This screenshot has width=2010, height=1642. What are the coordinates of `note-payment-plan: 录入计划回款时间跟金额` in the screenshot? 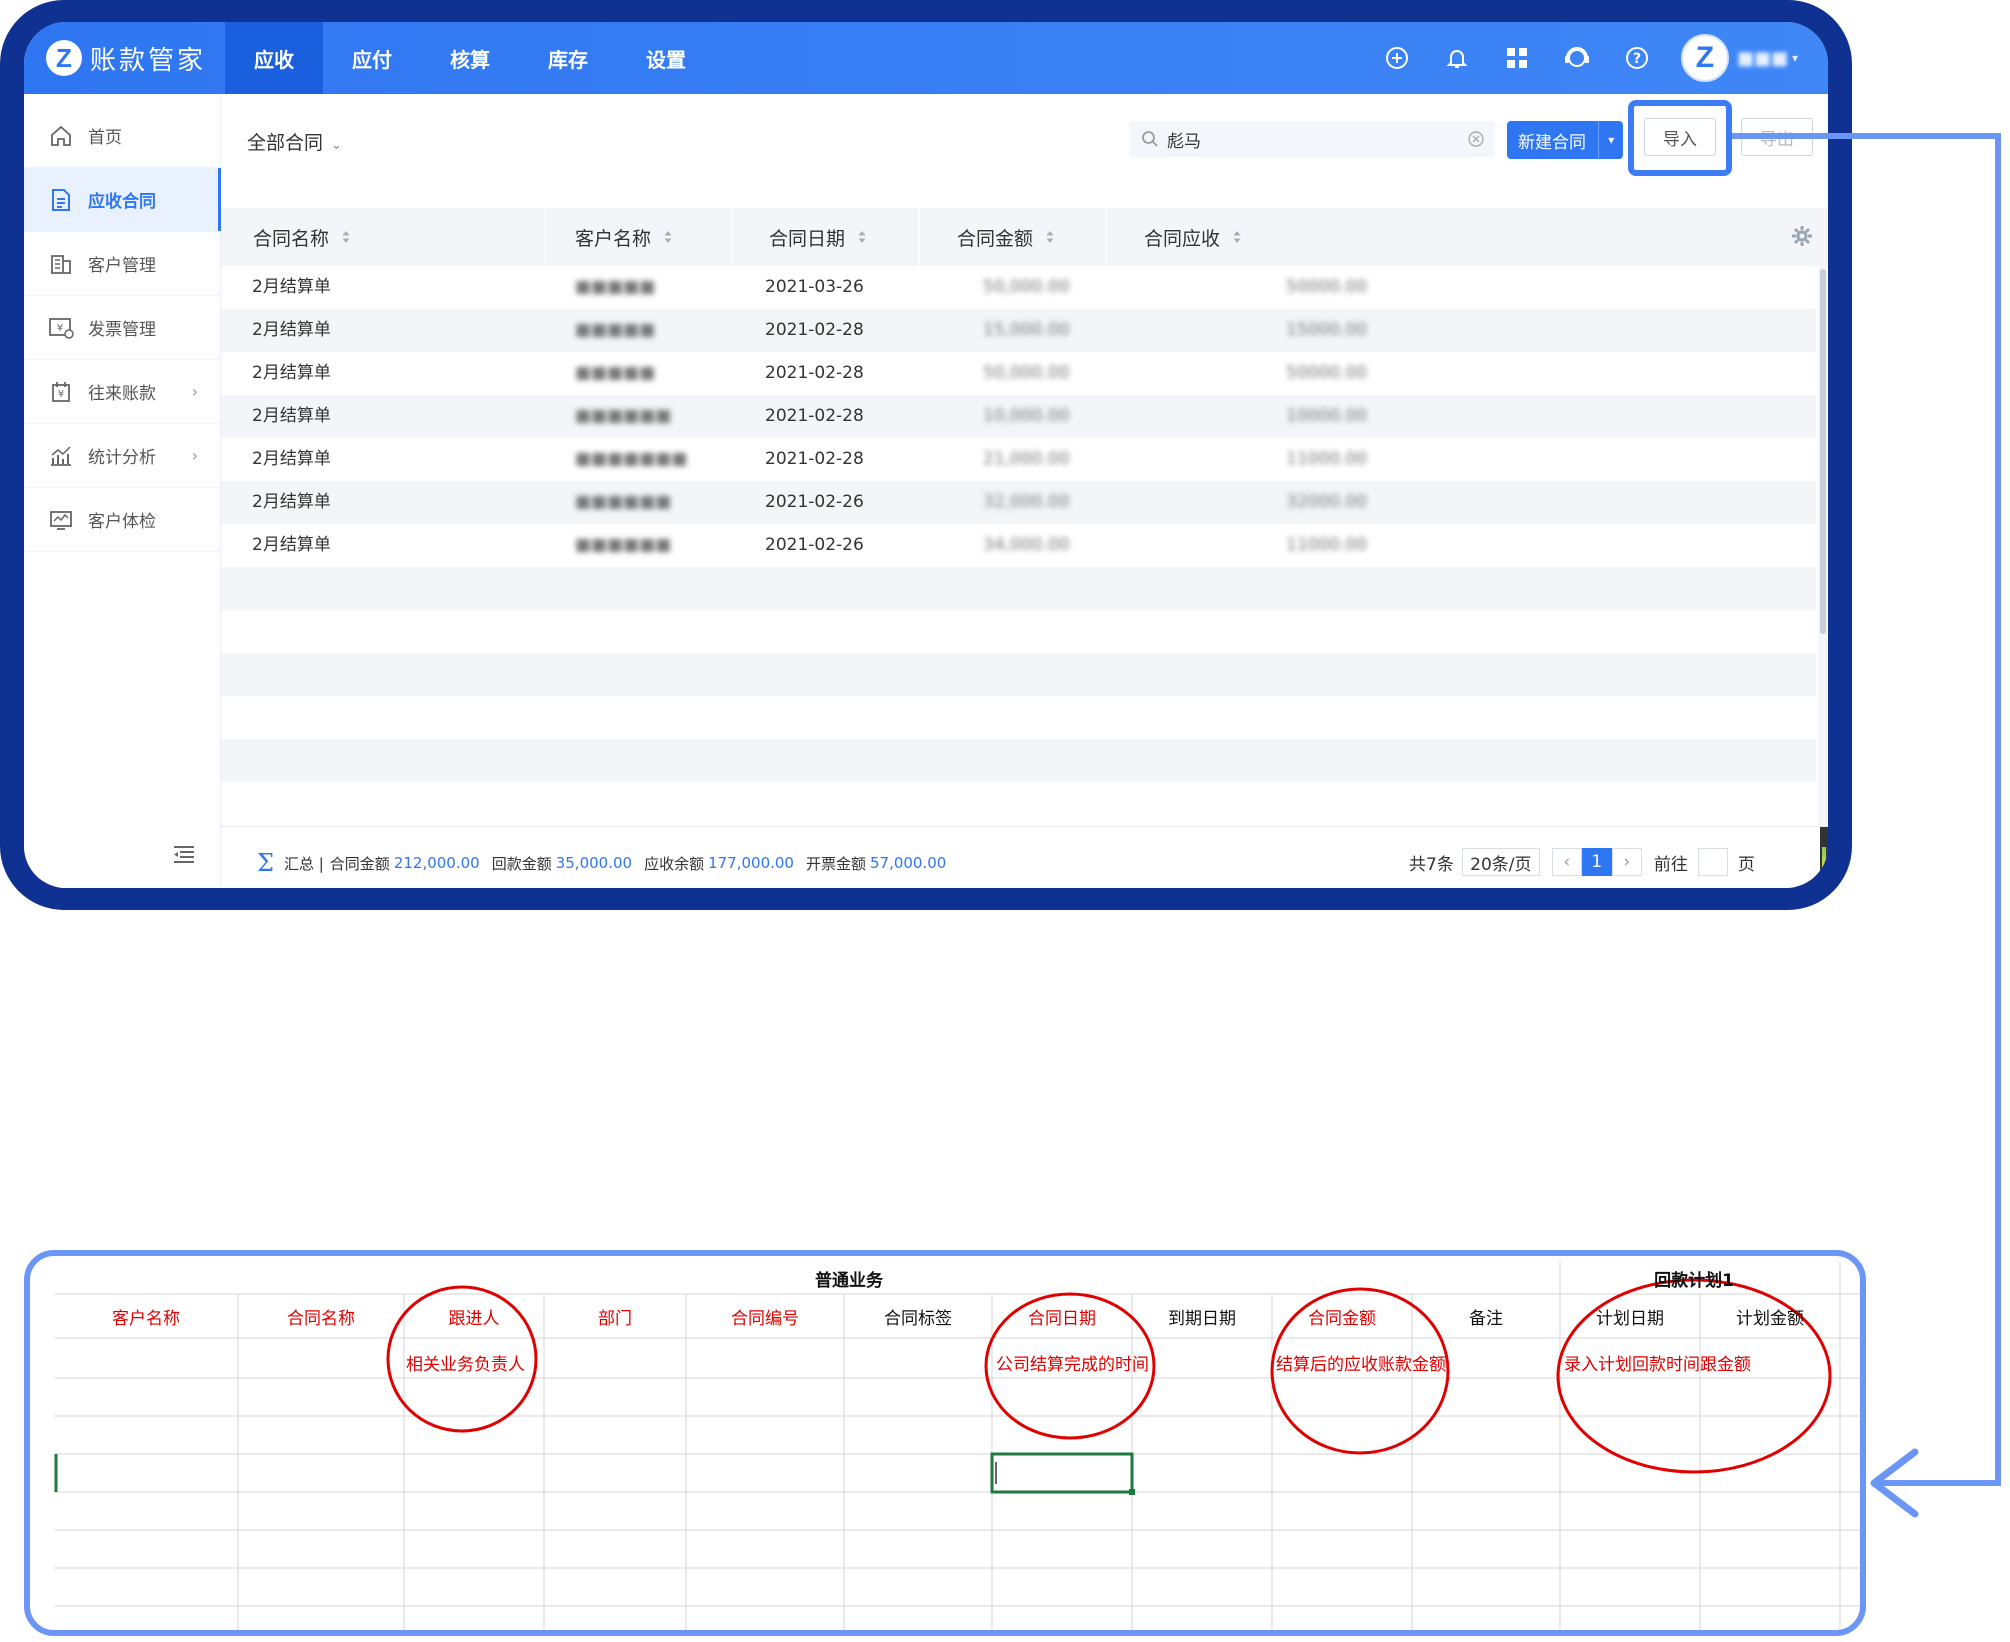 It's located at (1657, 1365).